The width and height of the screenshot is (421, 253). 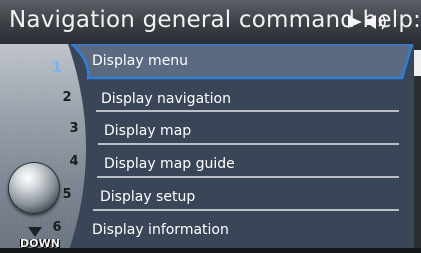 What do you see at coordinates (417, 146) in the screenshot?
I see `scrollbar` at bounding box center [417, 146].